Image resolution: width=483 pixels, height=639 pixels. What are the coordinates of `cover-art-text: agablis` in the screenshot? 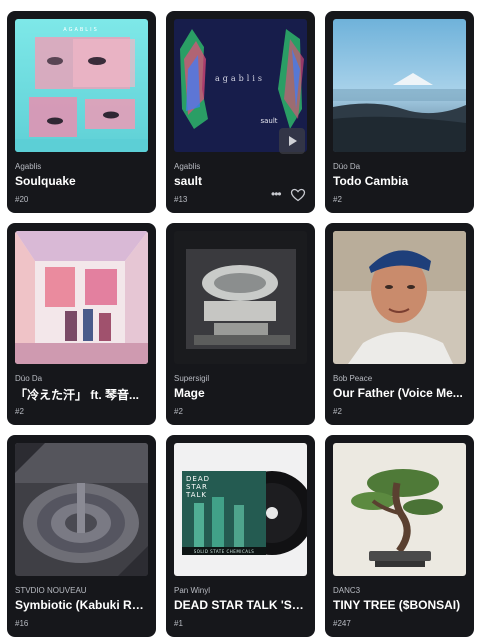 It's located at (240, 78).